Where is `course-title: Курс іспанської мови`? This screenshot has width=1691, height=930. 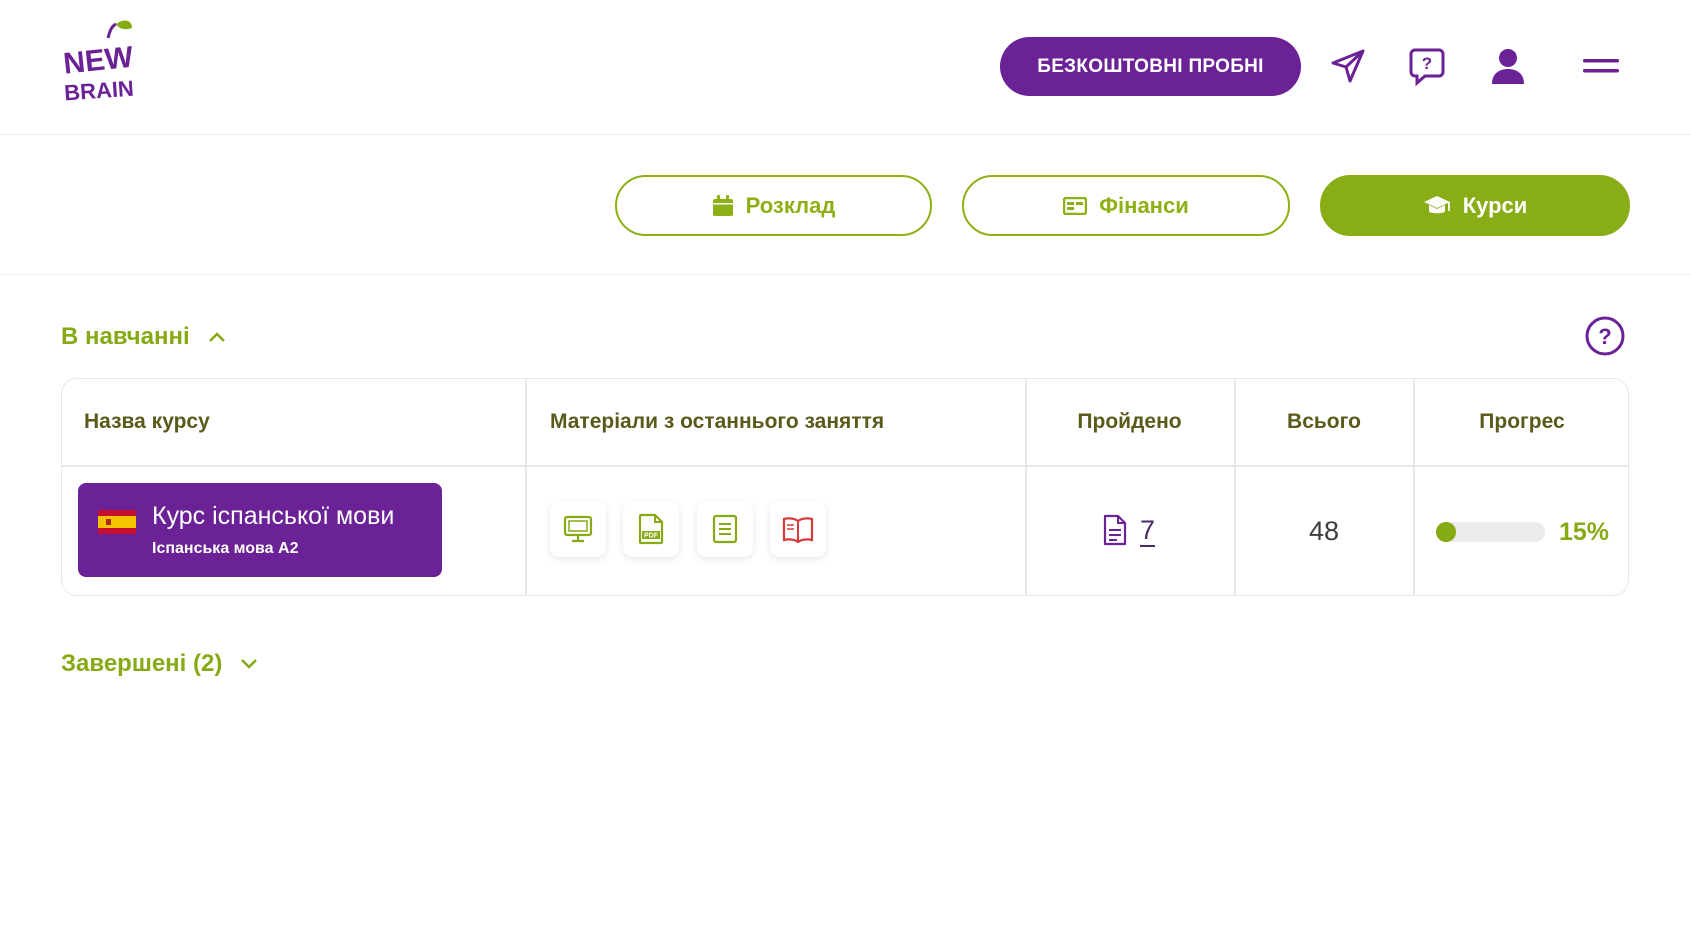 course-title: Курс іспанської мови is located at coordinates (273, 516).